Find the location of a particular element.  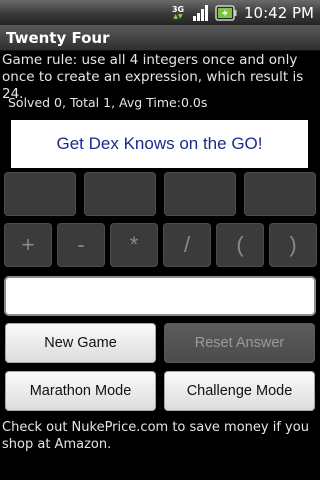

battery-icon is located at coordinates (226, 13).